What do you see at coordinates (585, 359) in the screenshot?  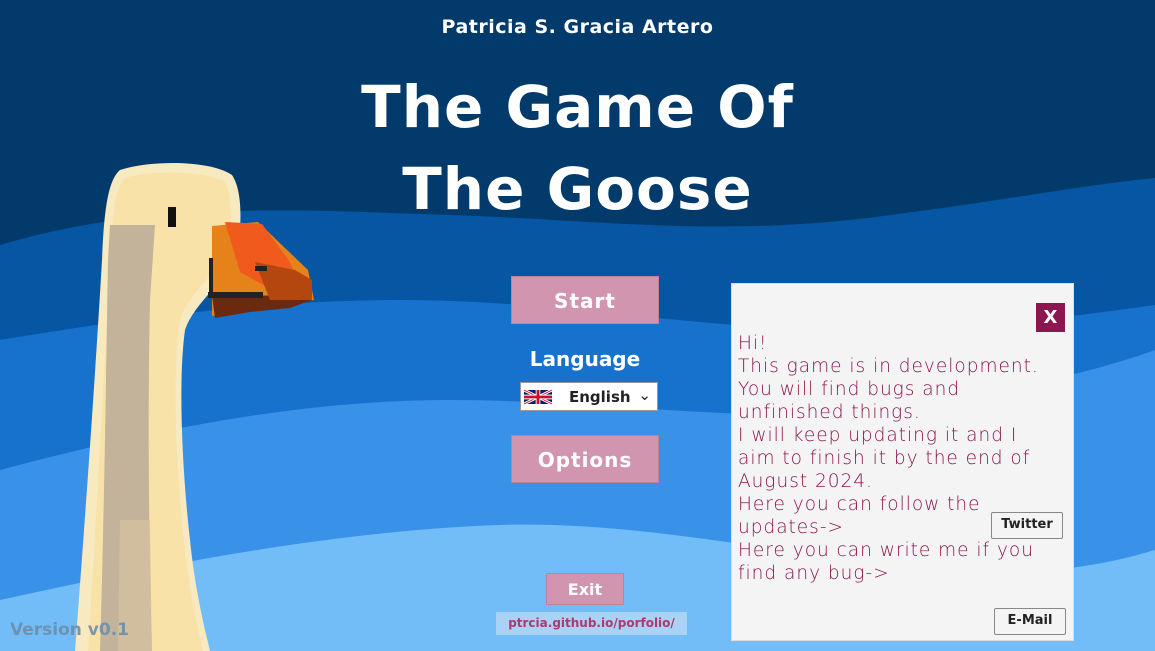 I see `language-label: Language` at bounding box center [585, 359].